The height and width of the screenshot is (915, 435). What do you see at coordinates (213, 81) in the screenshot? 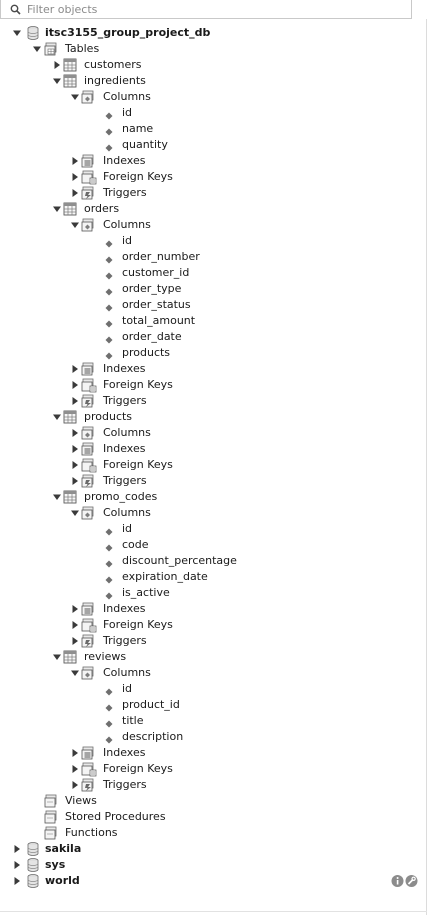
I see `tree-node-table: ingredients` at bounding box center [213, 81].